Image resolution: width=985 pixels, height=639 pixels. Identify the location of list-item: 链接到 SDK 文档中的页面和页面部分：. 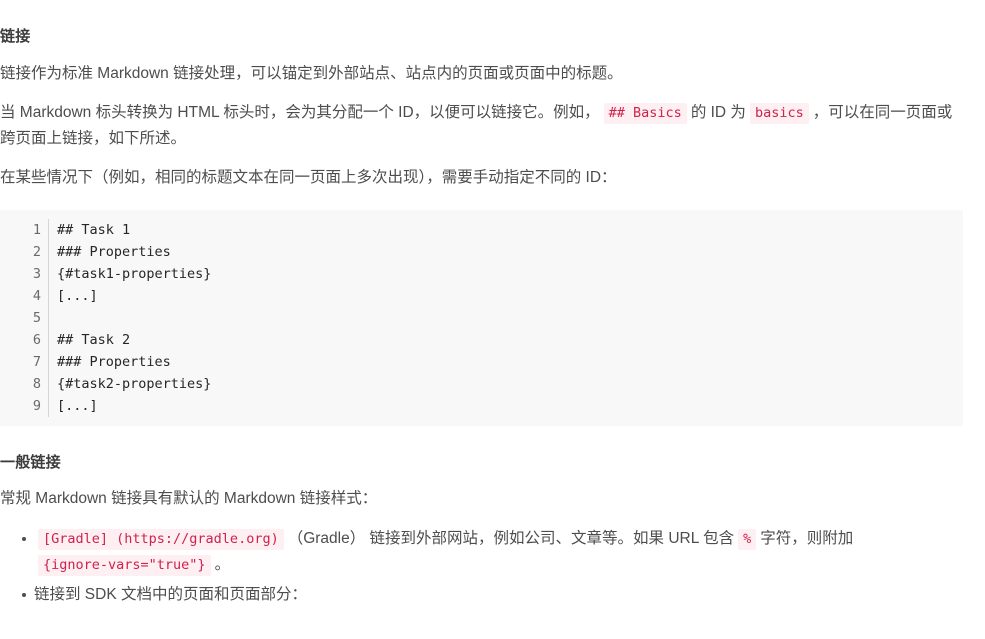
(492, 595).